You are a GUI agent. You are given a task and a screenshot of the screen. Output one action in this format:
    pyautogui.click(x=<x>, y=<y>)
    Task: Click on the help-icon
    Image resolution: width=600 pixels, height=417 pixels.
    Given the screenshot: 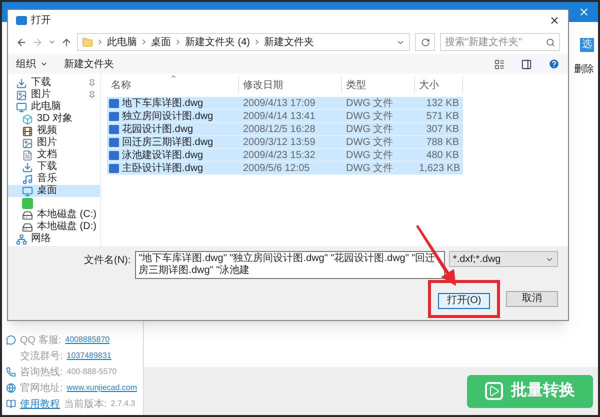 What is the action you would take?
    pyautogui.click(x=554, y=64)
    